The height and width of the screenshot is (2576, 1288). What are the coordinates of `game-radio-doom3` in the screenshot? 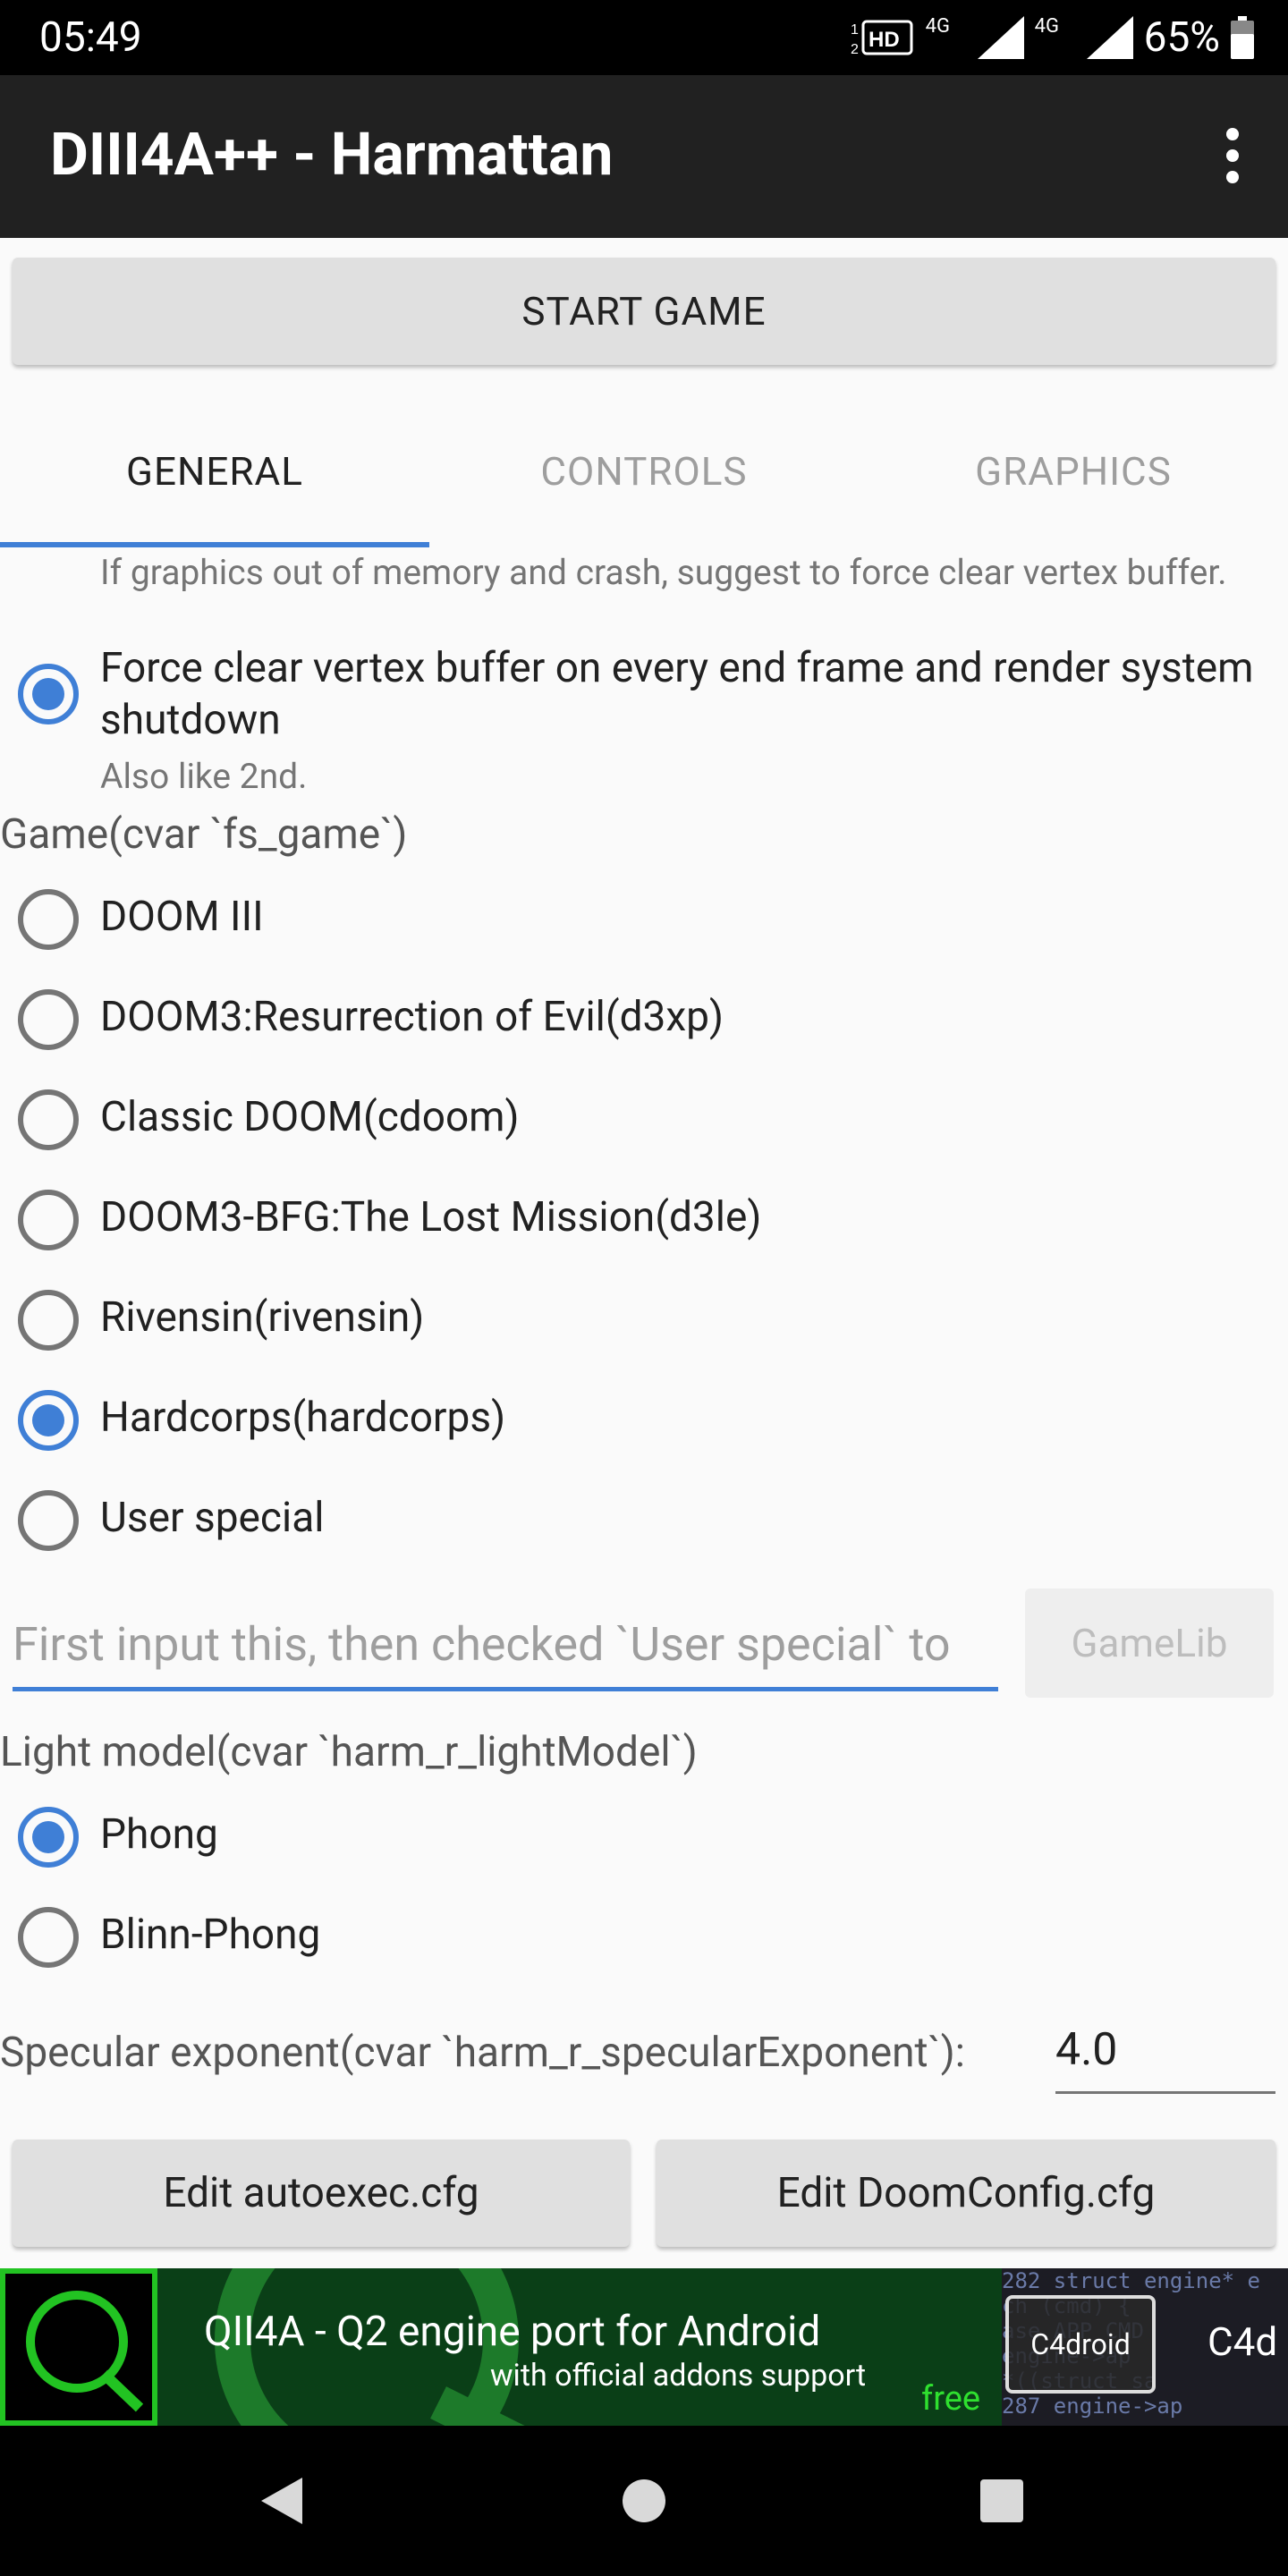 It's located at (48, 919).